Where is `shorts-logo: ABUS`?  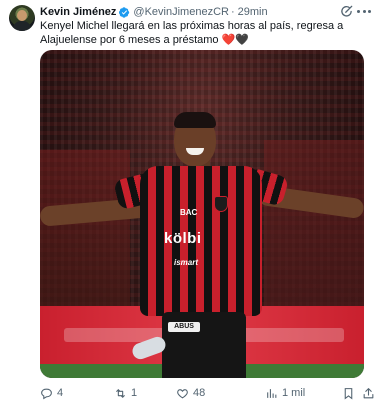 shorts-logo: ABUS is located at coordinates (184, 327).